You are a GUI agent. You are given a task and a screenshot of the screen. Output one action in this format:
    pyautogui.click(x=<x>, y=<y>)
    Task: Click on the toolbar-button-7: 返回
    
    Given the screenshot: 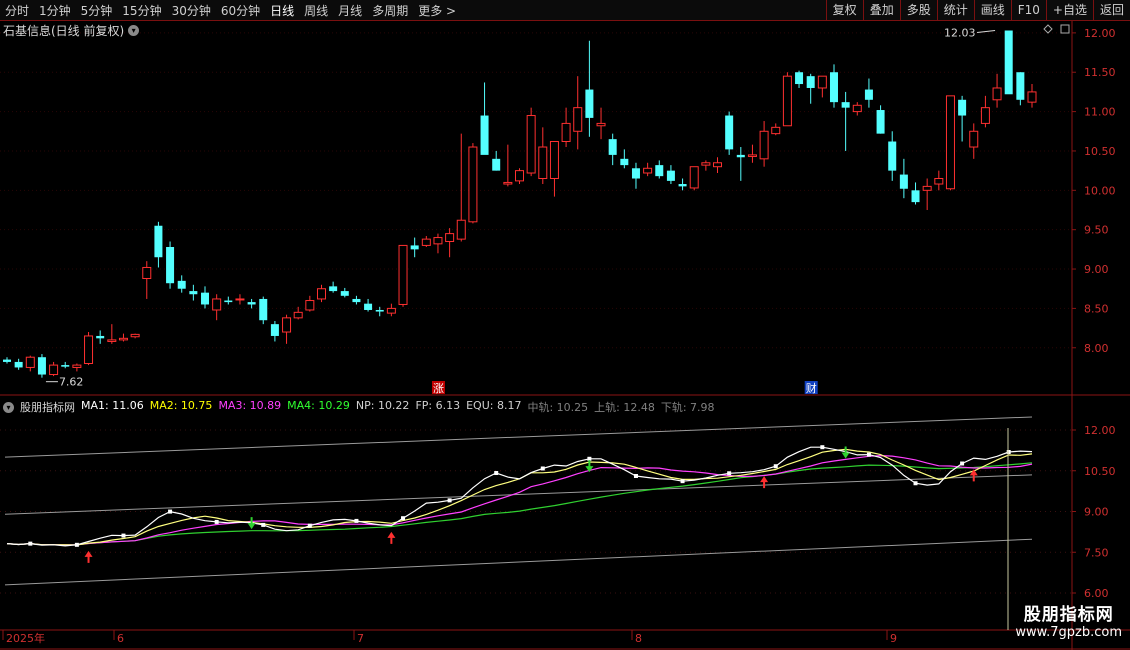 What is the action you would take?
    pyautogui.click(x=1111, y=10)
    